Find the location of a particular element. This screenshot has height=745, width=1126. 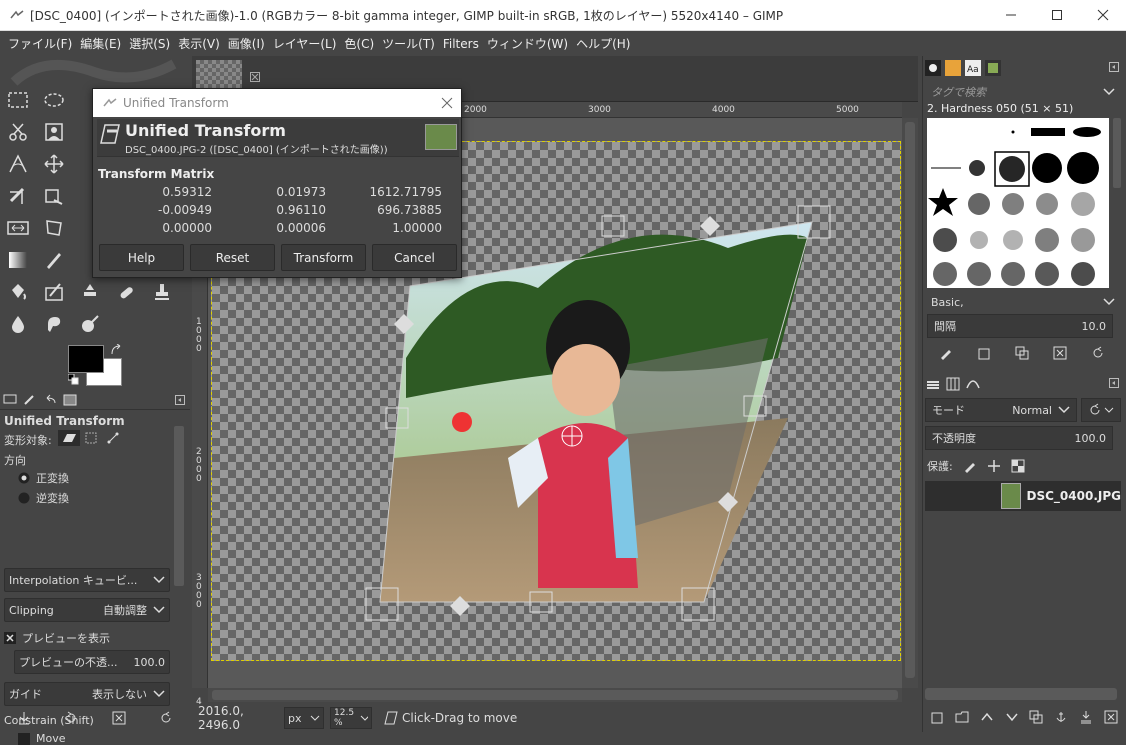

maximize-icon is located at coordinates (1057, 15).